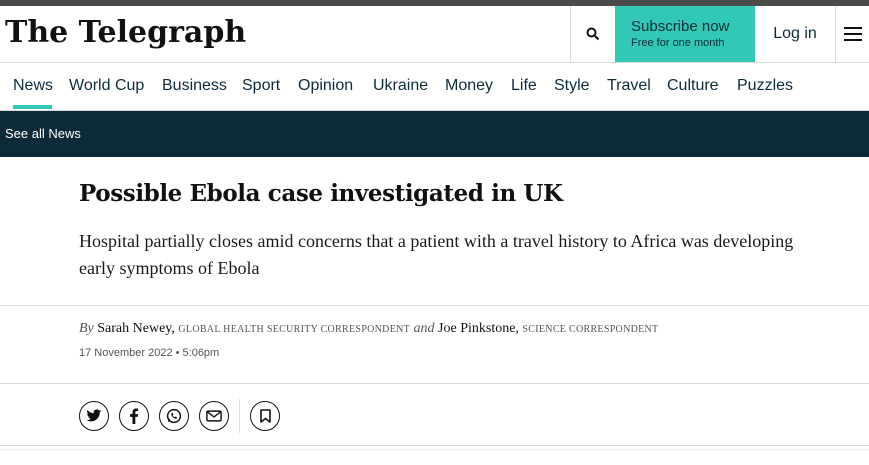  Describe the element at coordinates (795, 34) in the screenshot. I see `login-button: Log in` at that location.